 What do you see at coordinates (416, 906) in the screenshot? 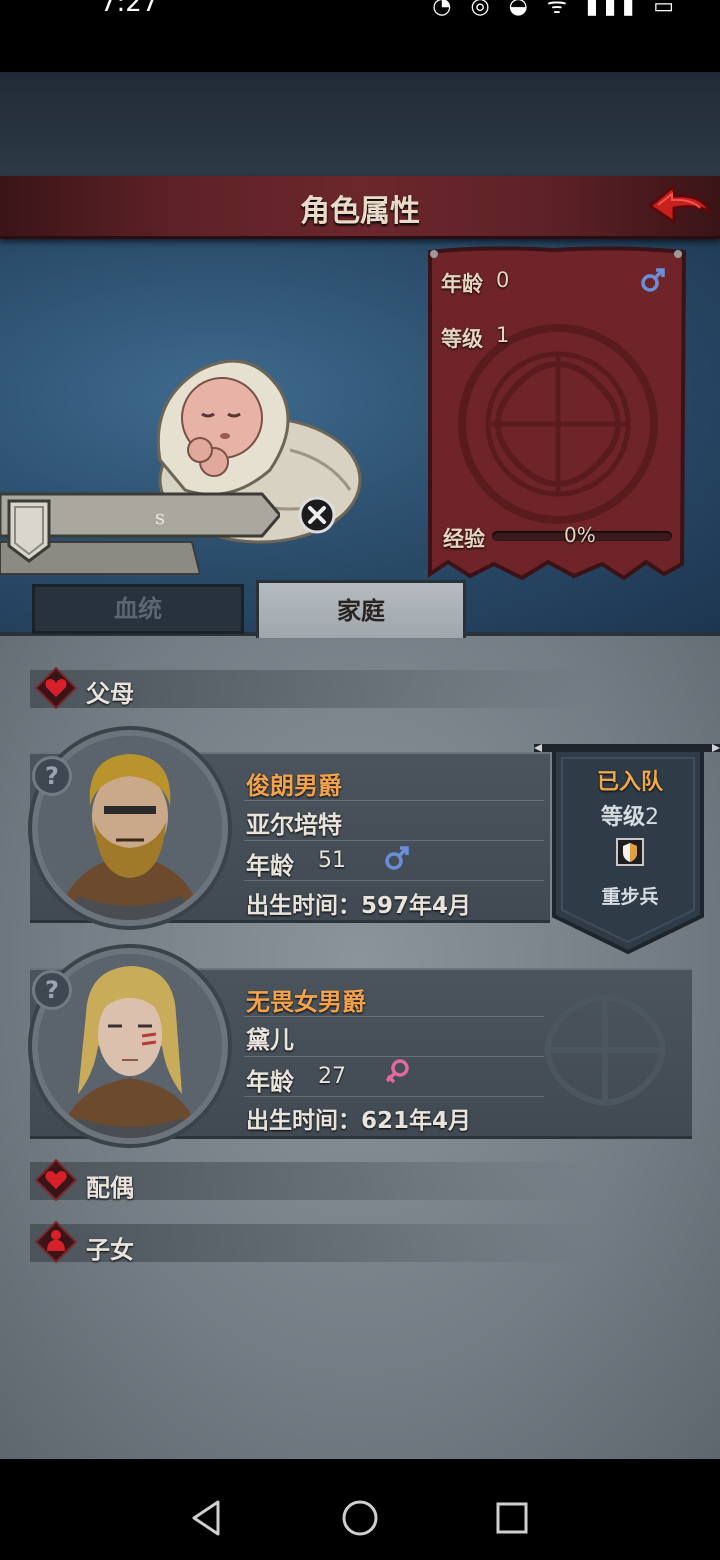
I see `father-birth-value: 597年4月` at bounding box center [416, 906].